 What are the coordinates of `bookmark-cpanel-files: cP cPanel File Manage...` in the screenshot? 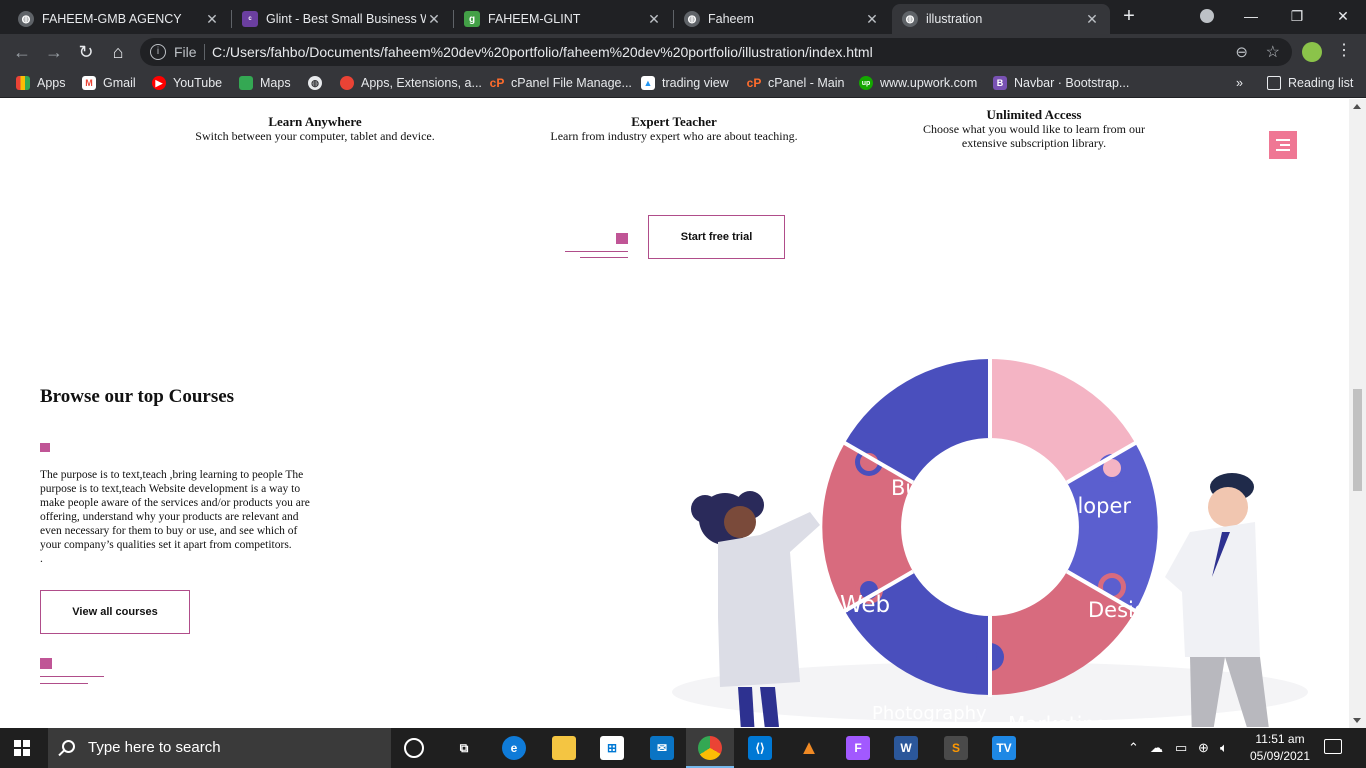 It's located at (561, 83).